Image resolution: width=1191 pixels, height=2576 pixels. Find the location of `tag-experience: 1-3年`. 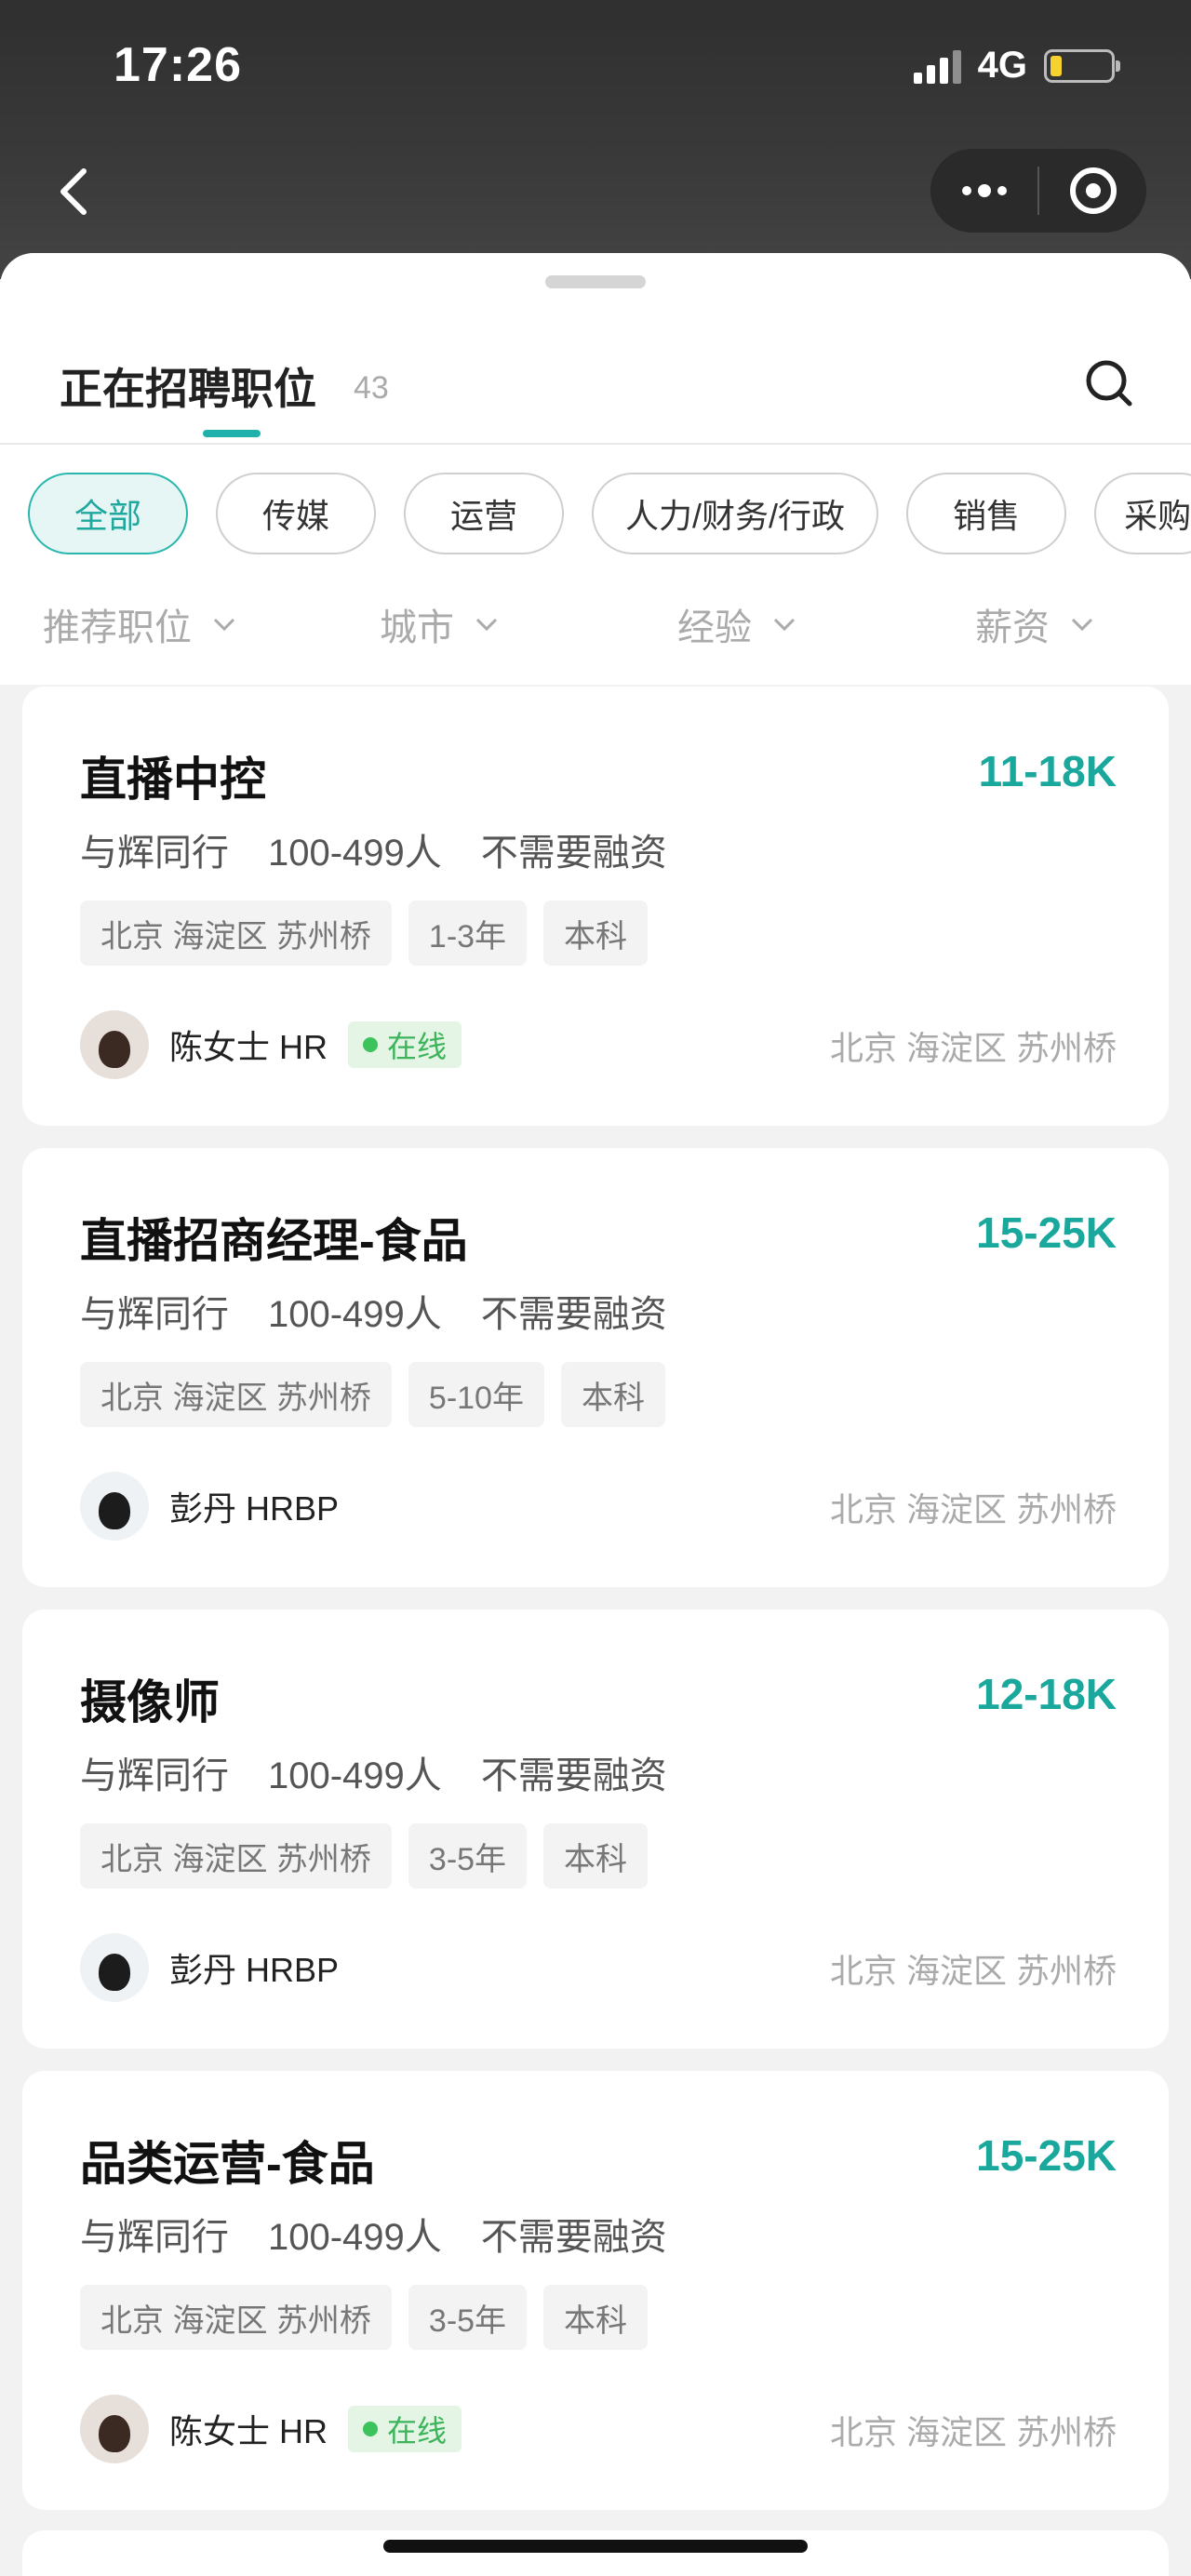

tag-experience: 1-3年 is located at coordinates (468, 933).